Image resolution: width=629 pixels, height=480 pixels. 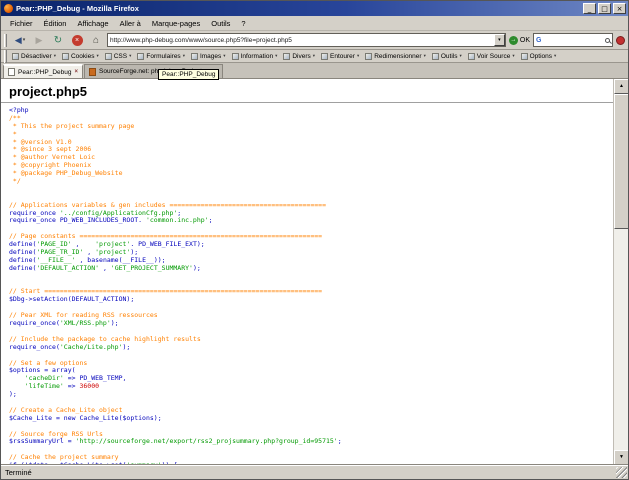 I want to click on devbar-item-resize: Redimensionner ▾, so click(x=395, y=56).